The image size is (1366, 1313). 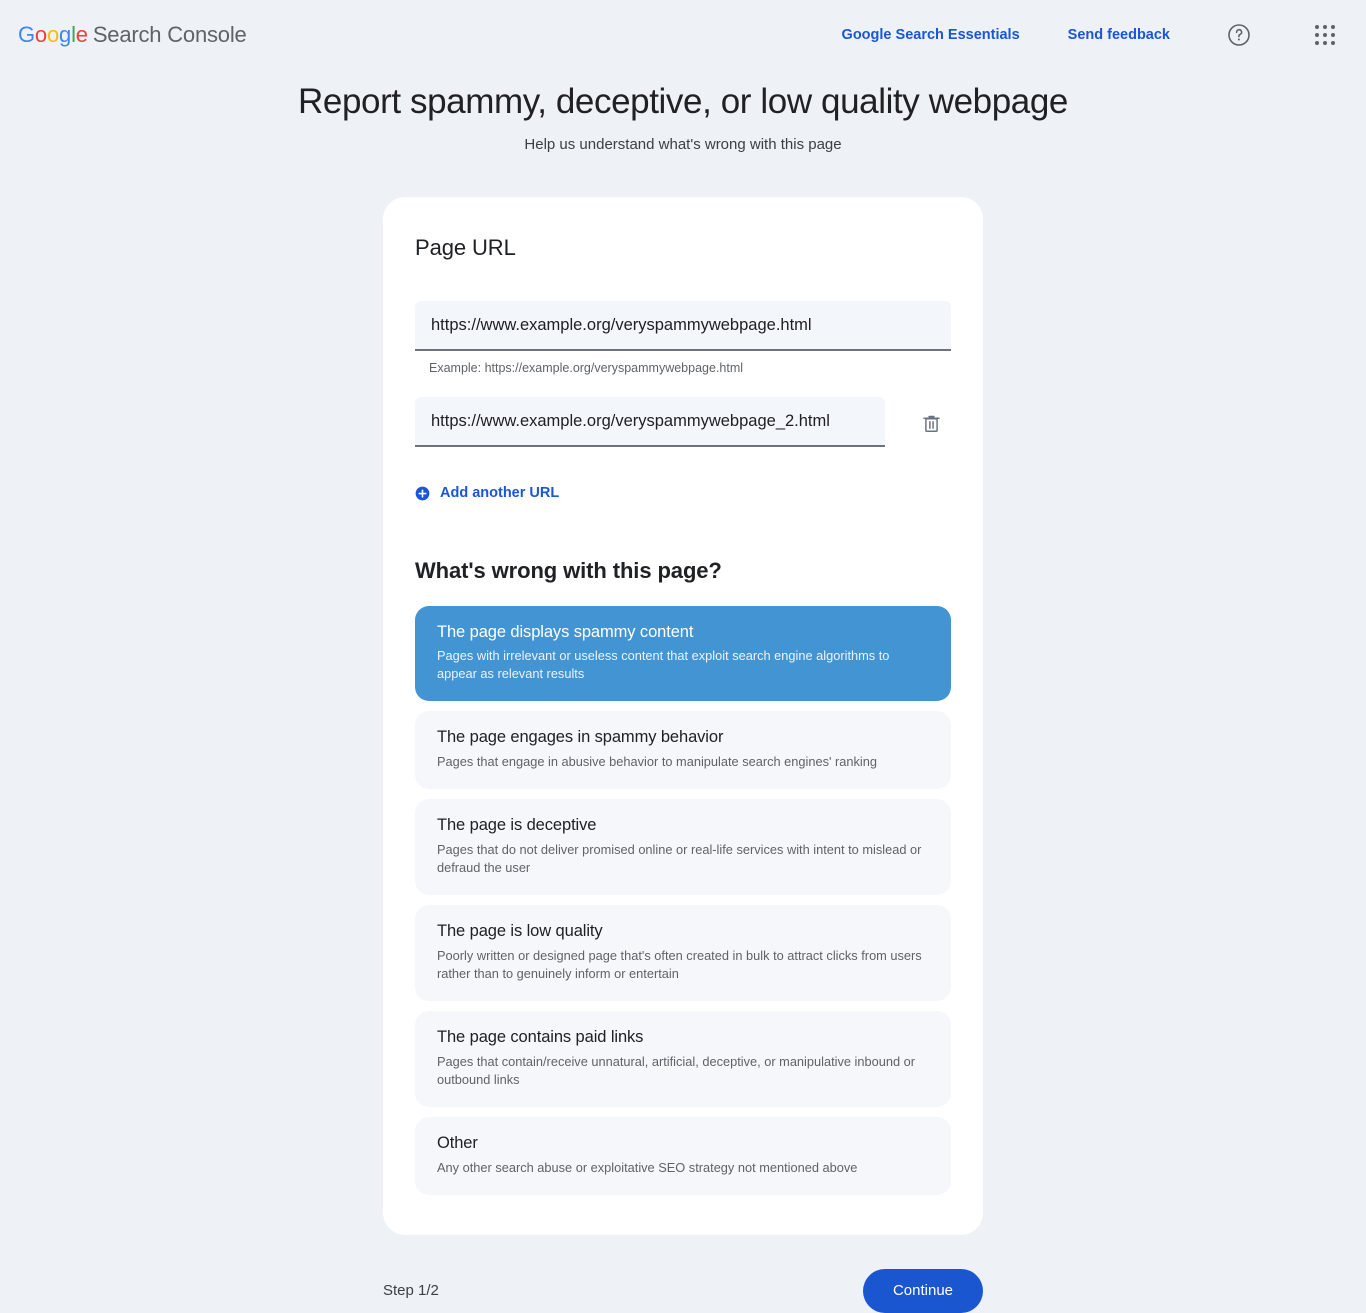 I want to click on add-another-url-button: Add another URL, so click(x=487, y=493).